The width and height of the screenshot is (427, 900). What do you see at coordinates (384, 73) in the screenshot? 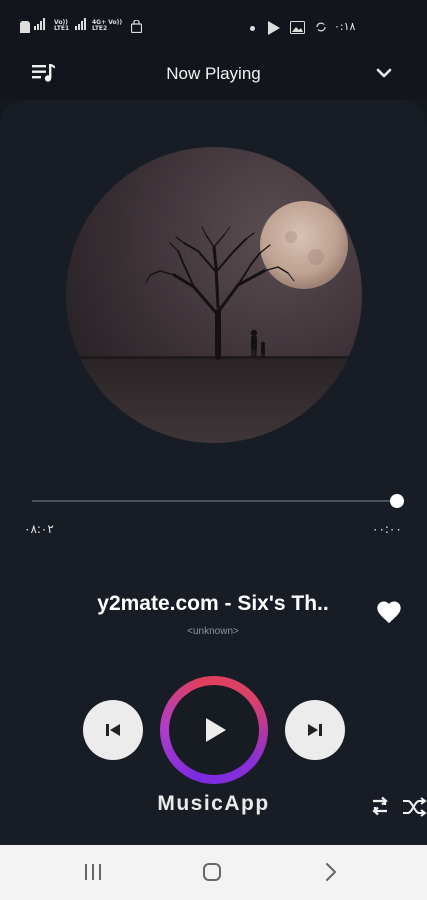
I see `chevron-down-icon` at bounding box center [384, 73].